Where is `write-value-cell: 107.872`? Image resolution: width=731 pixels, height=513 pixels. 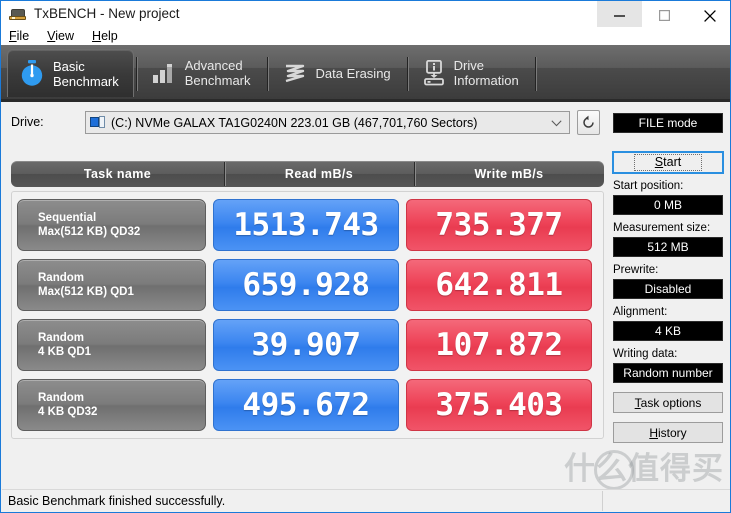 write-value-cell: 107.872 is located at coordinates (499, 345).